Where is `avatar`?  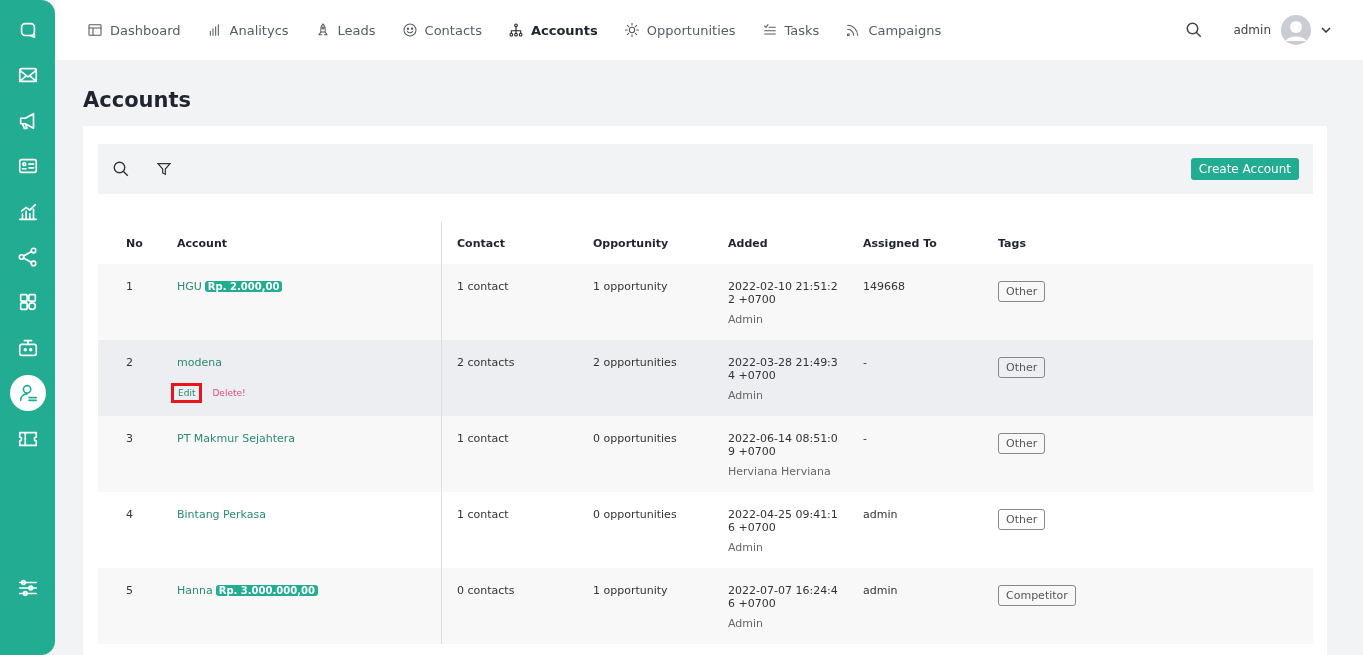 avatar is located at coordinates (1296, 30).